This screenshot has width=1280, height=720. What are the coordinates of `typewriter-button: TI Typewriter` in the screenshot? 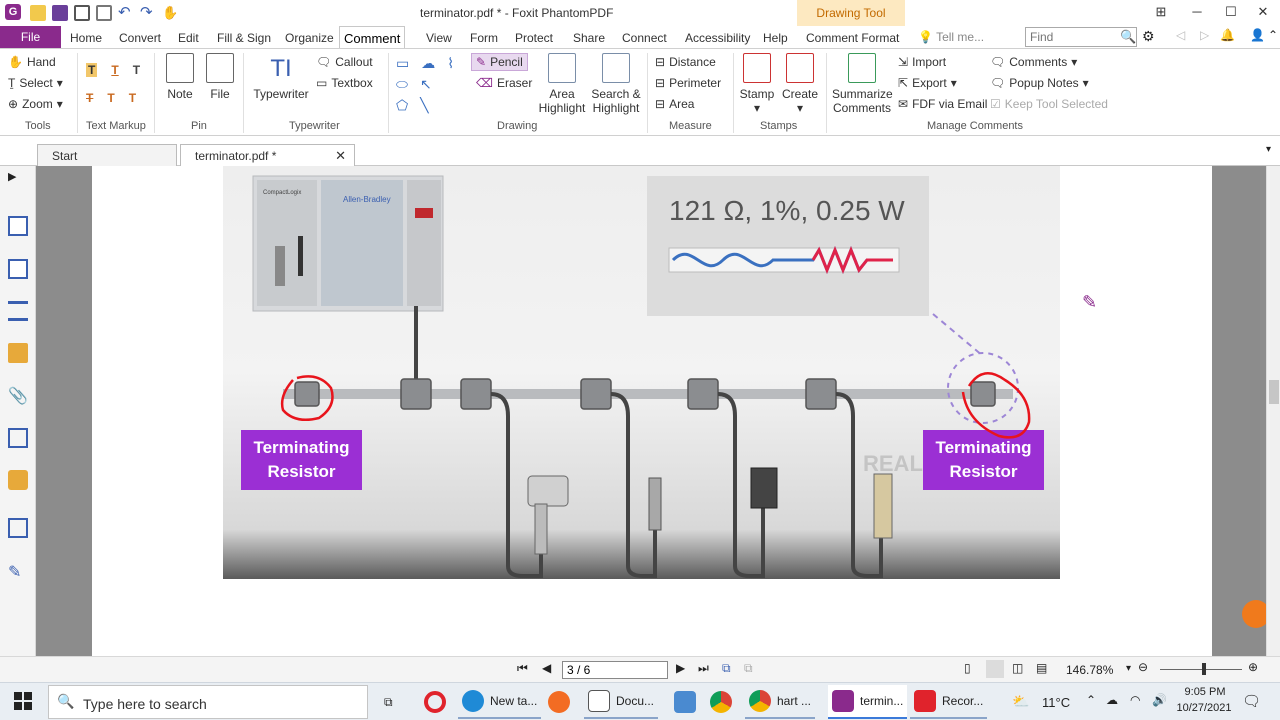 It's located at (281, 77).